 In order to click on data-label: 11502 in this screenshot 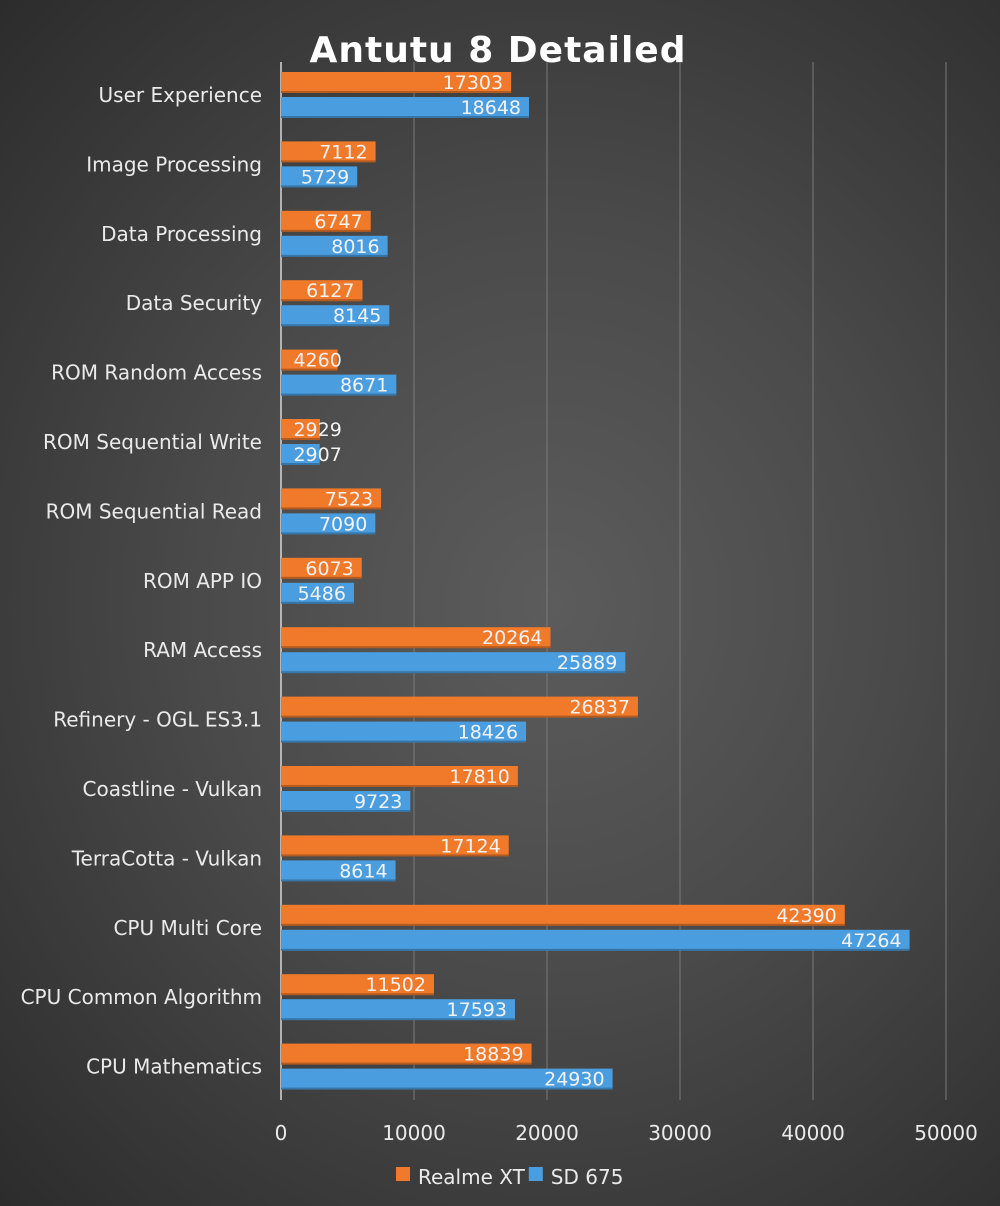, I will do `click(396, 985)`.